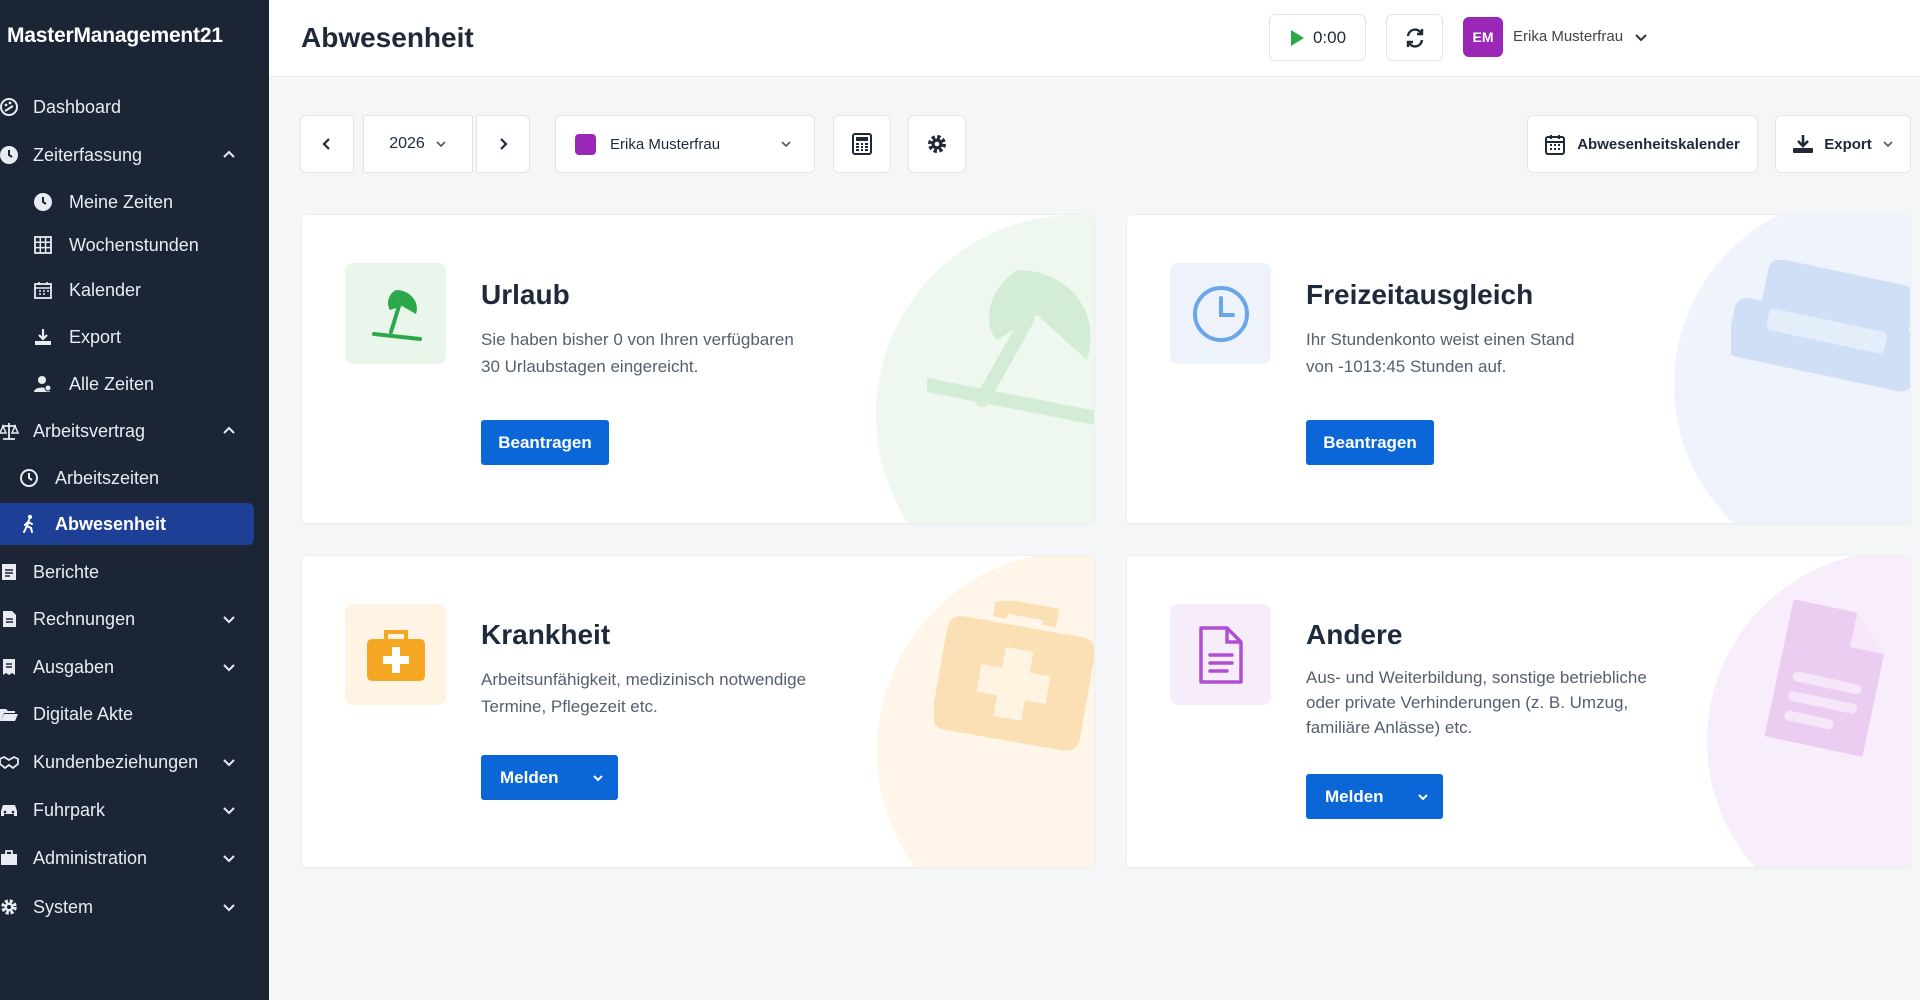  What do you see at coordinates (1406, 366) in the screenshot?
I see `card-text-line: von -1013:45 Stunden auf.` at bounding box center [1406, 366].